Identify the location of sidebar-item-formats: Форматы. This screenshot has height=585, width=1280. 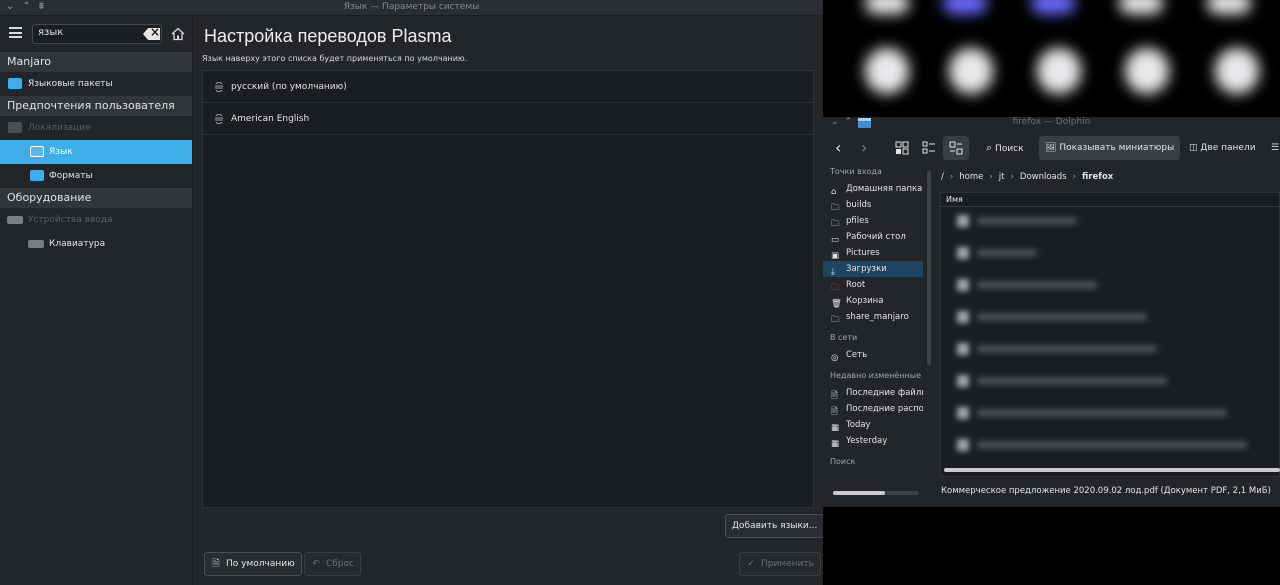
(96, 176).